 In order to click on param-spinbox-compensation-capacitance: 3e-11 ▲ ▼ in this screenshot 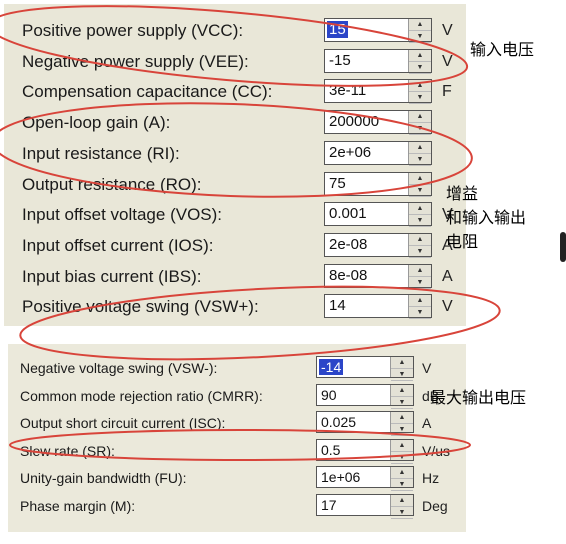, I will do `click(378, 92)`.